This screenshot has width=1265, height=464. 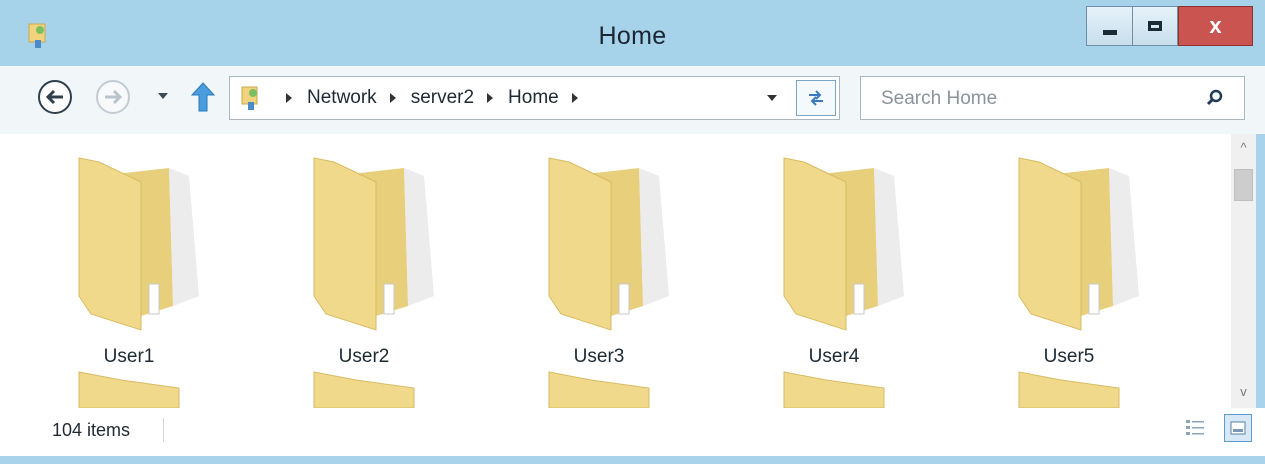 I want to click on folder-item: User5, so click(x=1069, y=261).